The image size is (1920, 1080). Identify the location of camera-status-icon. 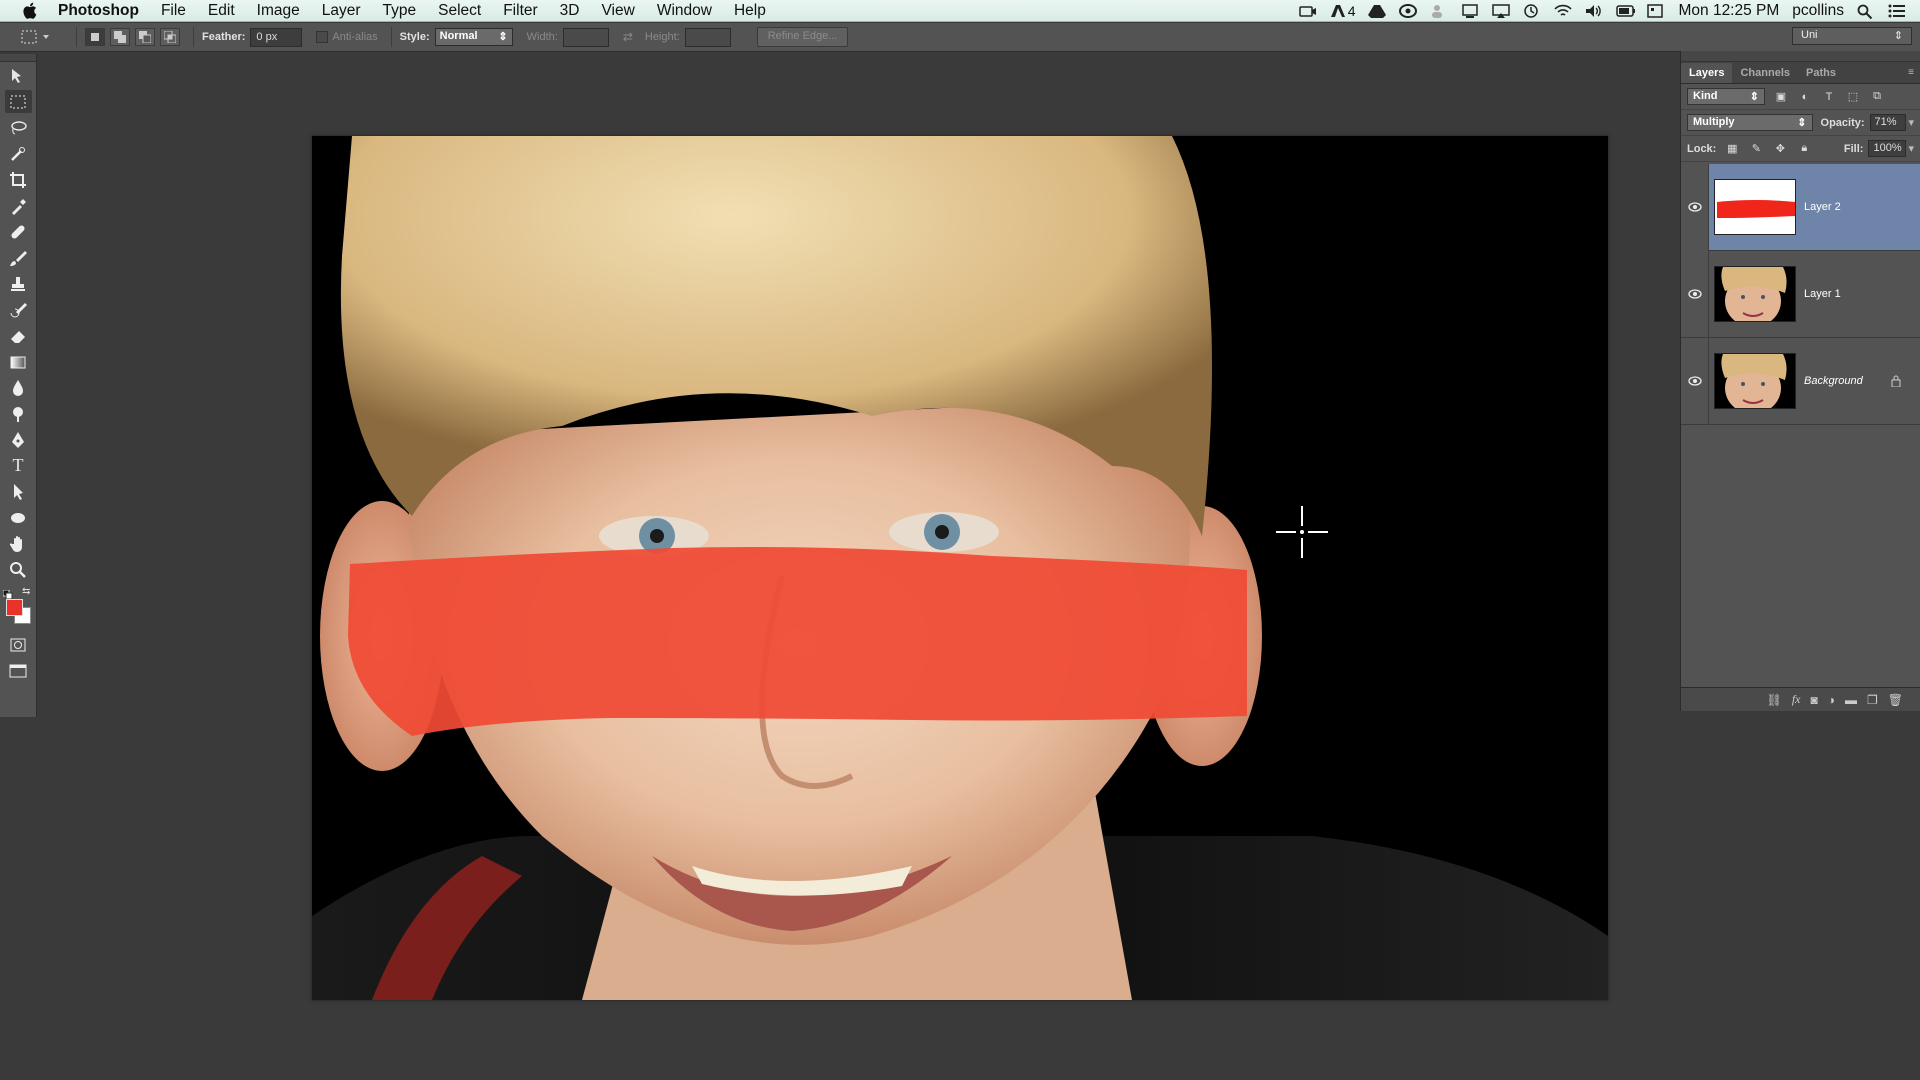
(1307, 11).